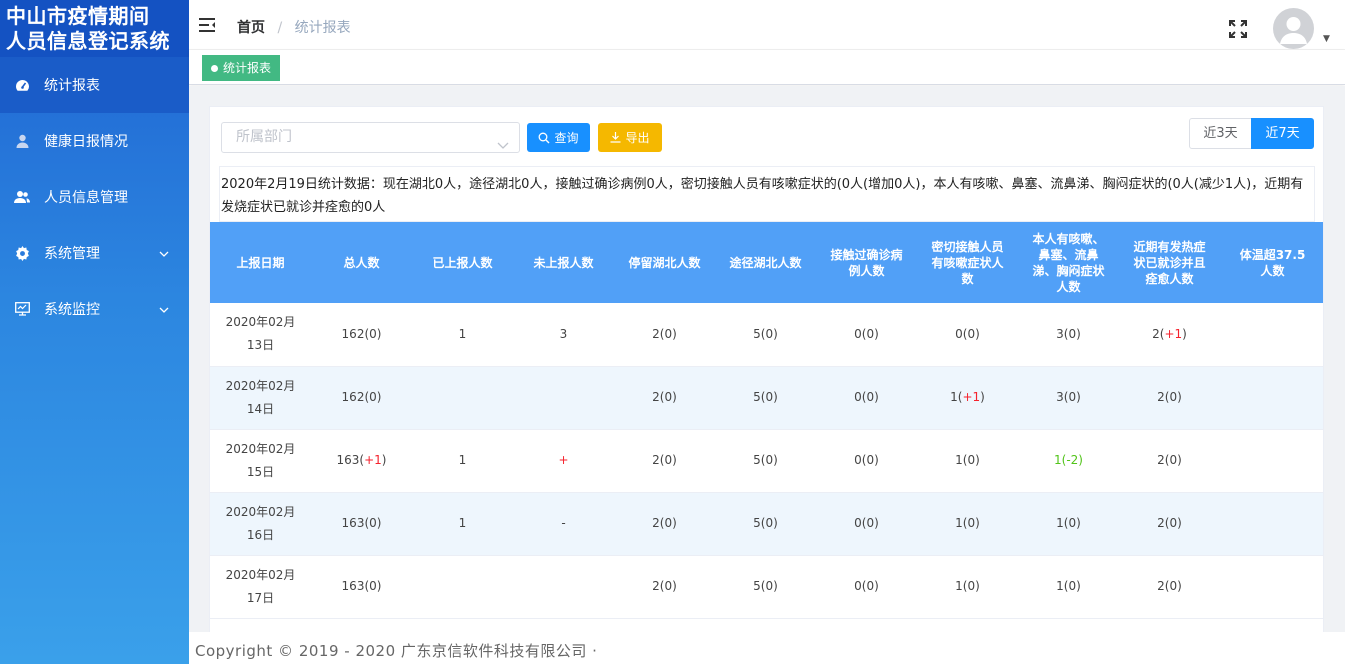 This screenshot has width=1345, height=664. Describe the element at coordinates (86, 198) in the screenshot. I see `sidebar-item-label: 人员信息管理` at that location.